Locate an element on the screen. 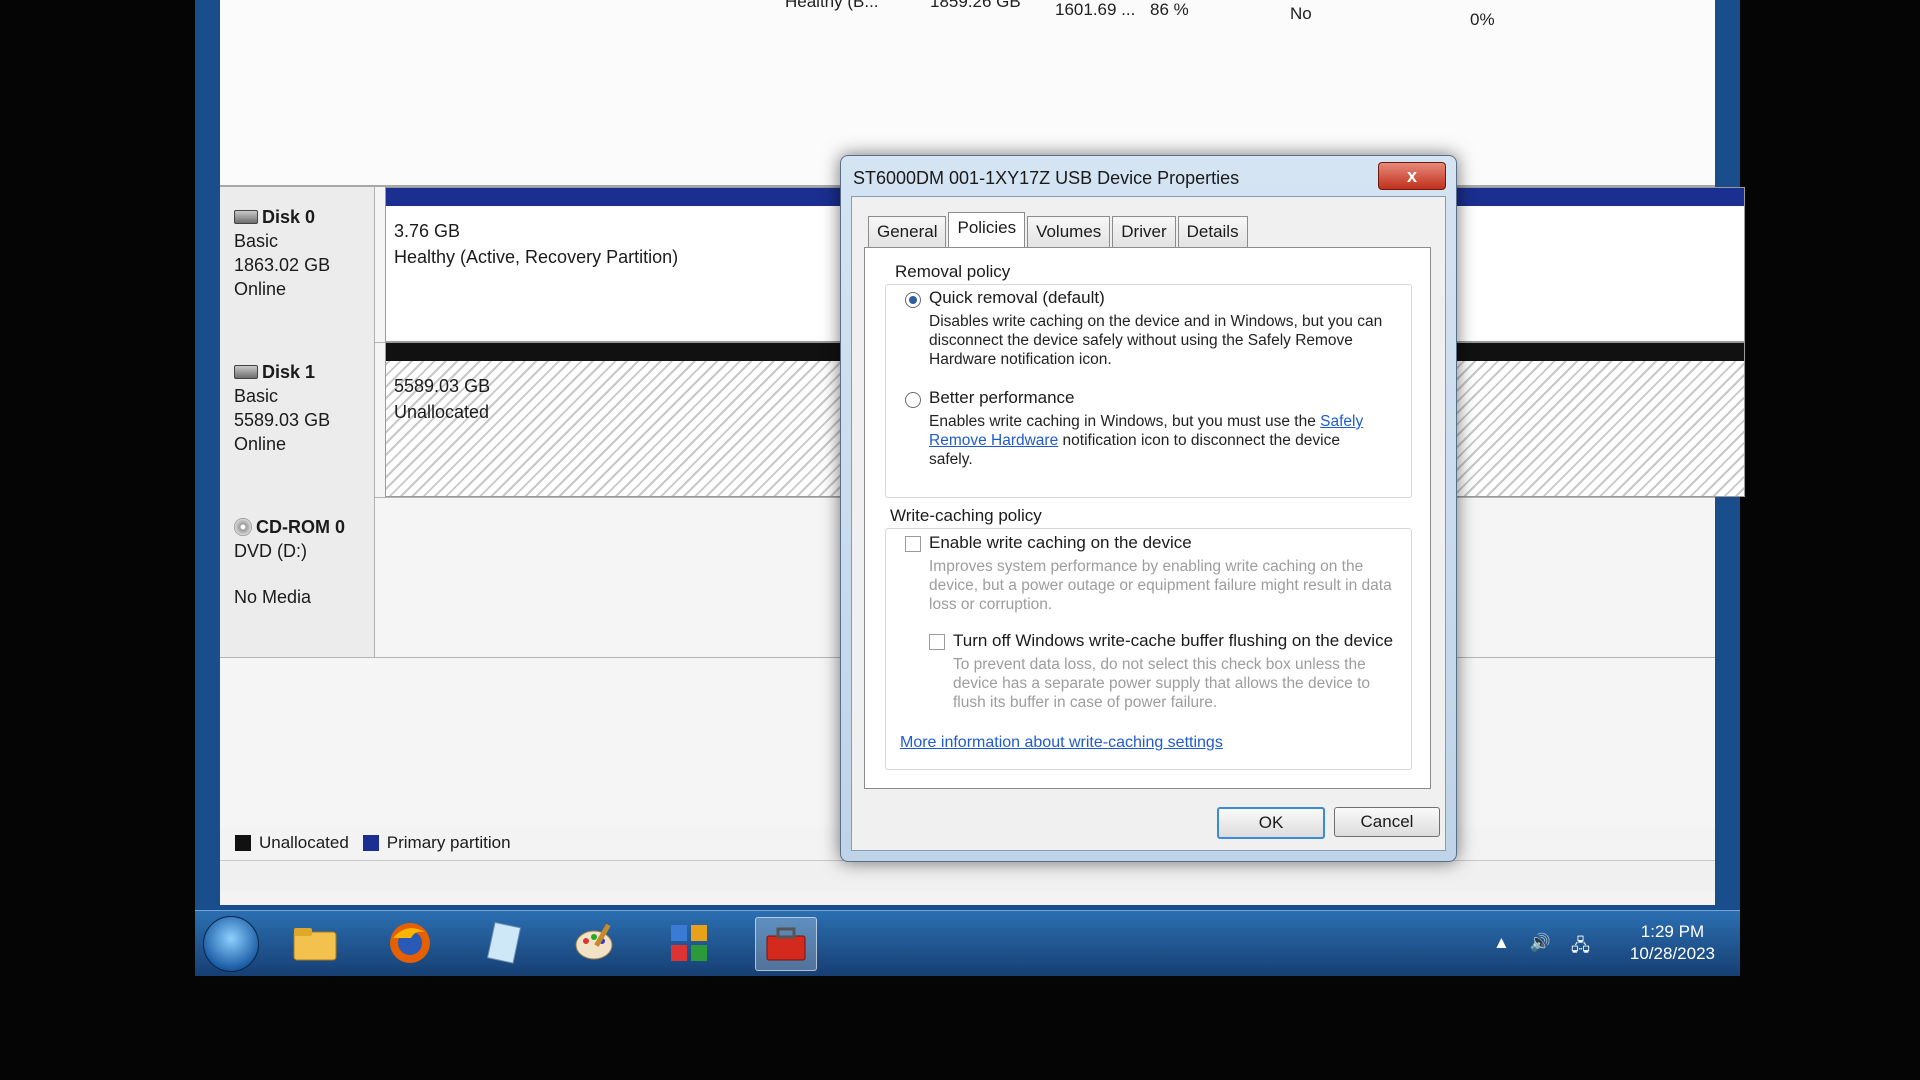  legend-primary: Primary partition is located at coordinates (448, 842).